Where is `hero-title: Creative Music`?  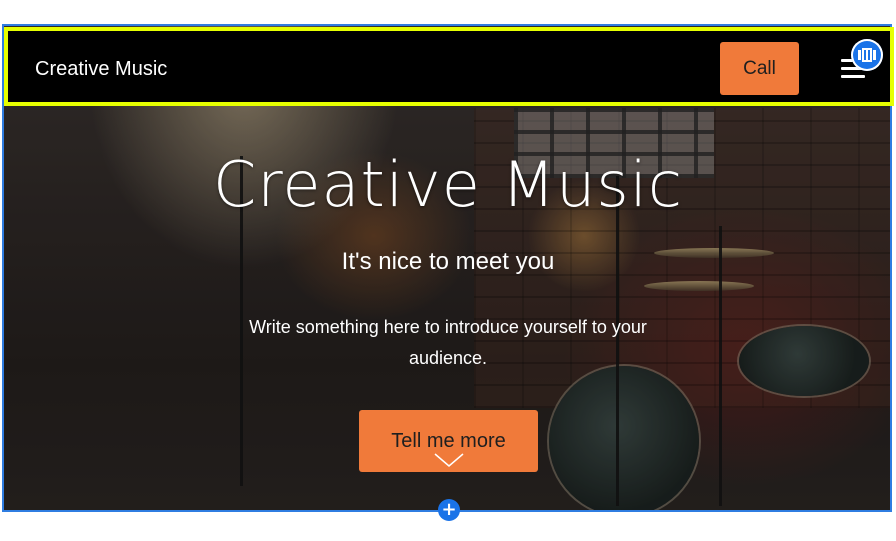
hero-title: Creative Music is located at coordinates (448, 184).